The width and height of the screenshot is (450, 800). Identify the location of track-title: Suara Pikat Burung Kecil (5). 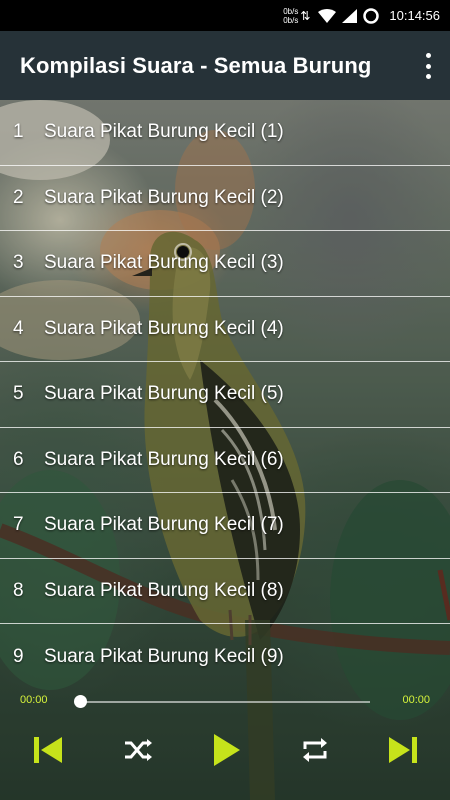
(164, 394).